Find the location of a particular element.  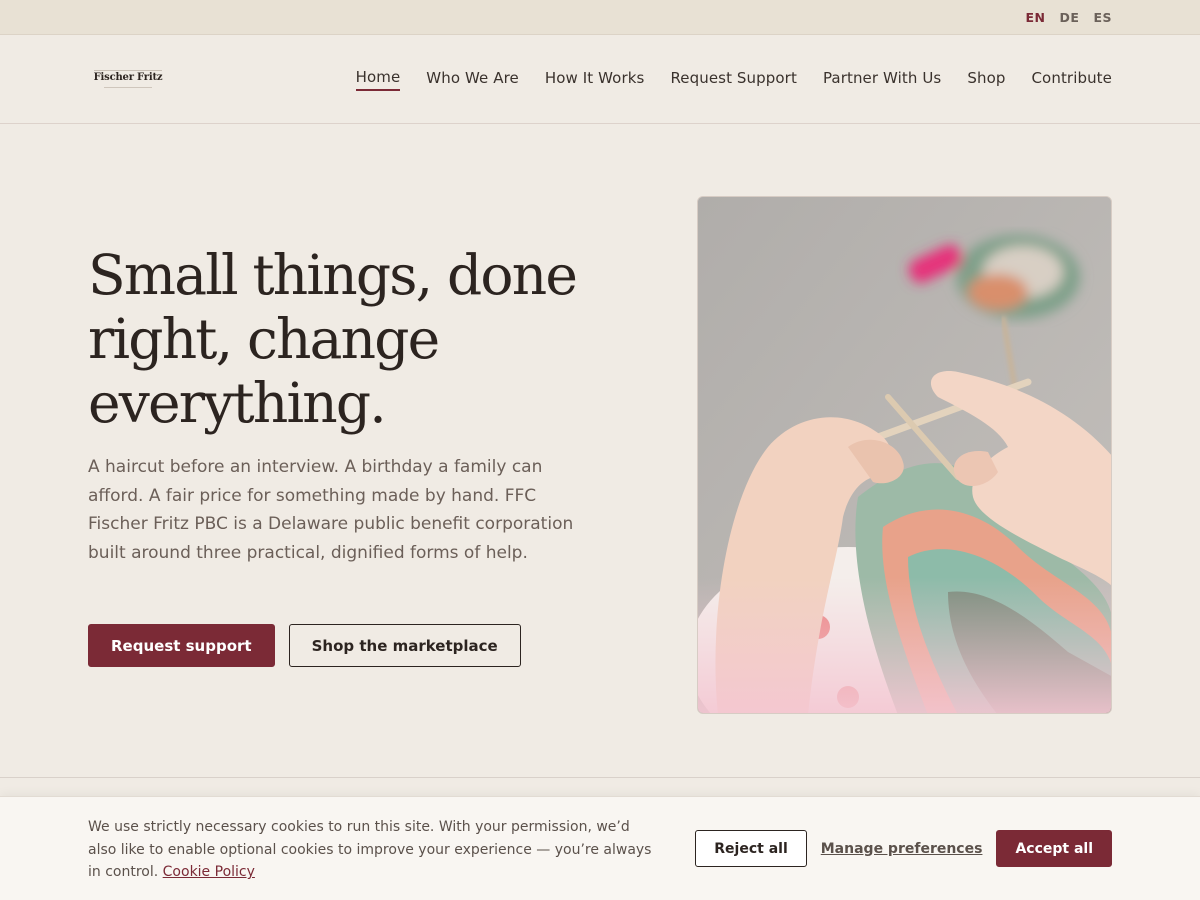

language-bar: EN DE ES is located at coordinates (600, 17).